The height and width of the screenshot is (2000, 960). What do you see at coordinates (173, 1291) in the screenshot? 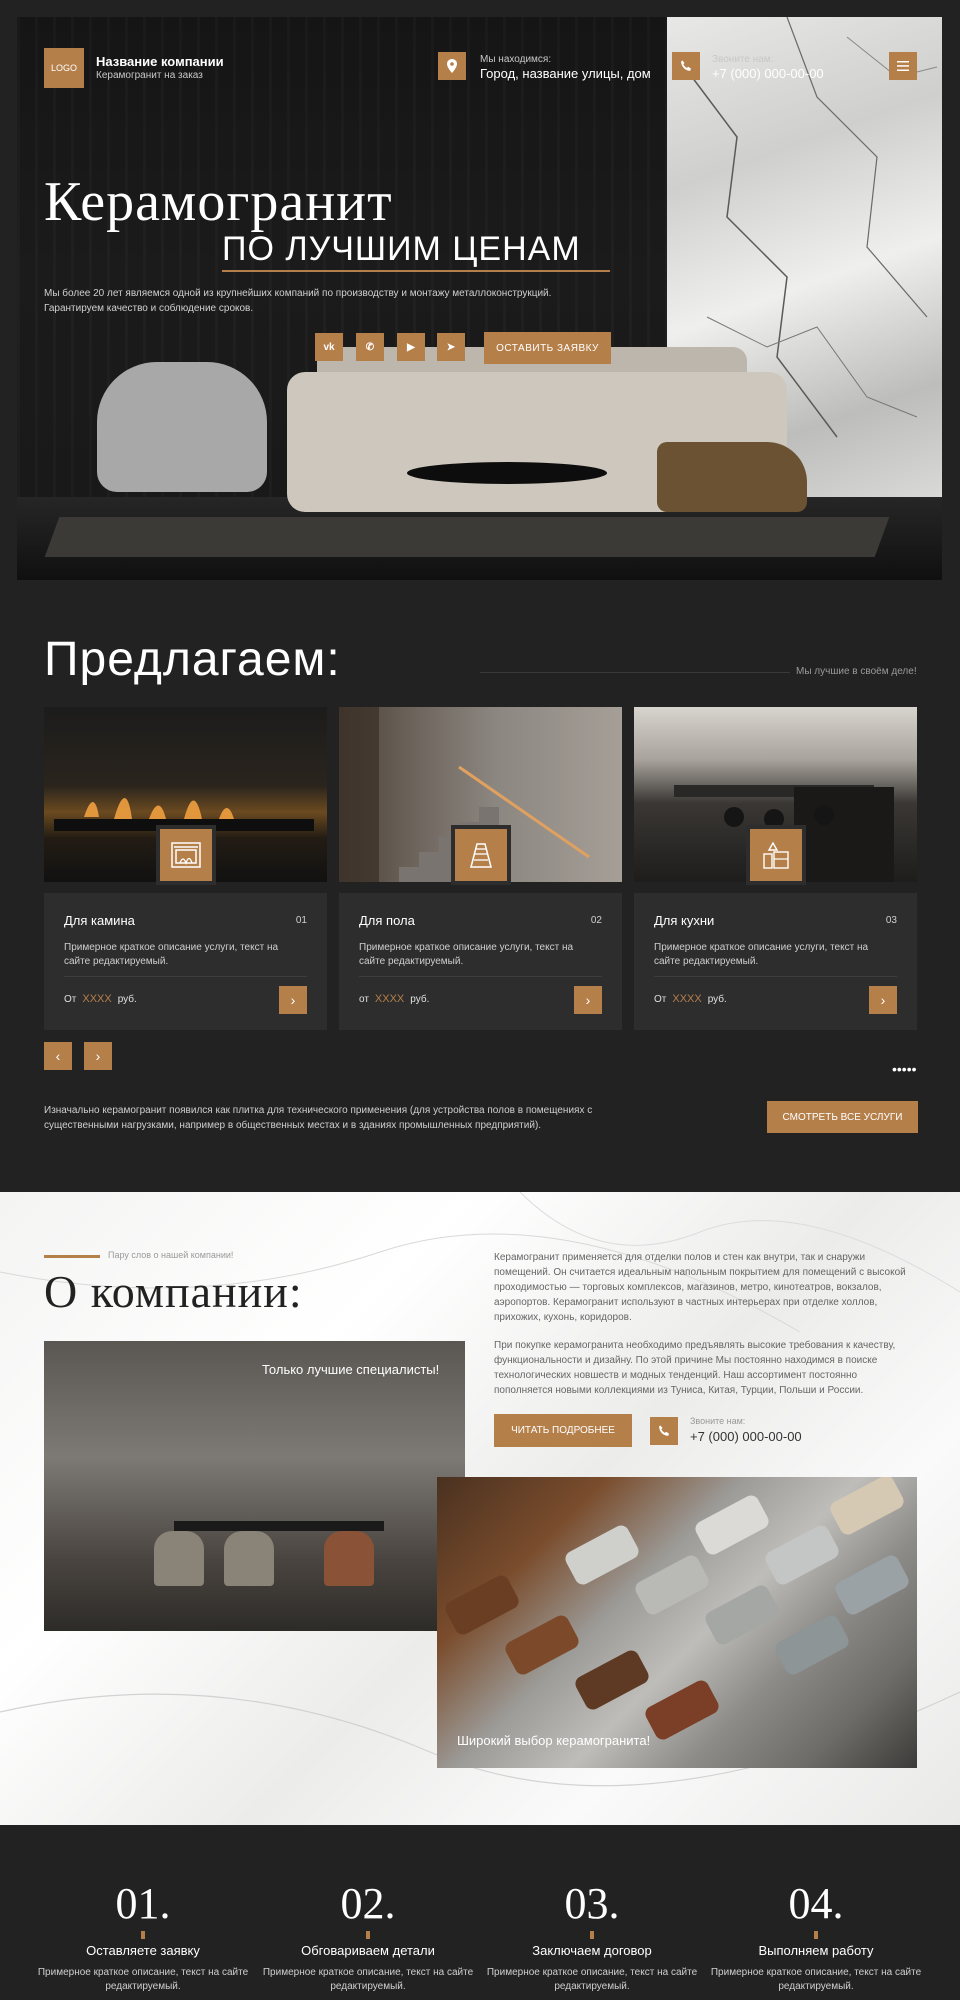
I see `about-title: О компании:` at bounding box center [173, 1291].